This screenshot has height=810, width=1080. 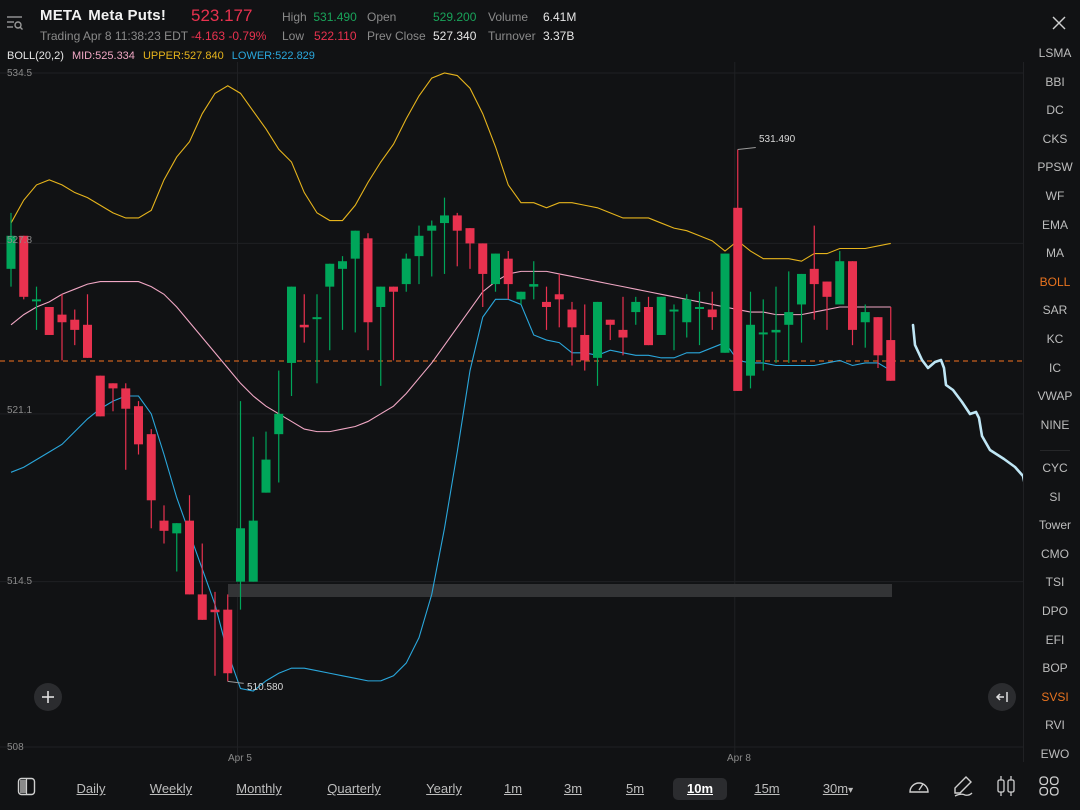 What do you see at coordinates (61, 15) in the screenshot?
I see `ticker-symbol: META` at bounding box center [61, 15].